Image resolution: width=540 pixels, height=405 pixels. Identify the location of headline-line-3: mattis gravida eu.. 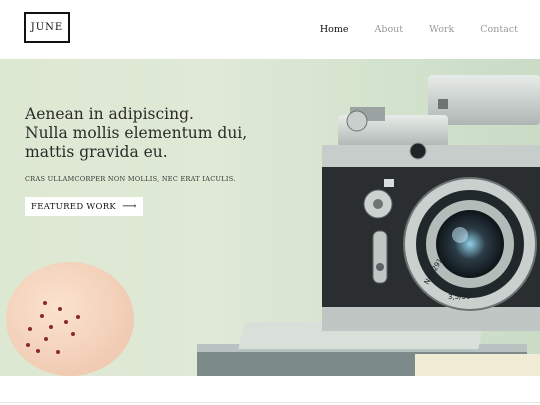
(96, 152).